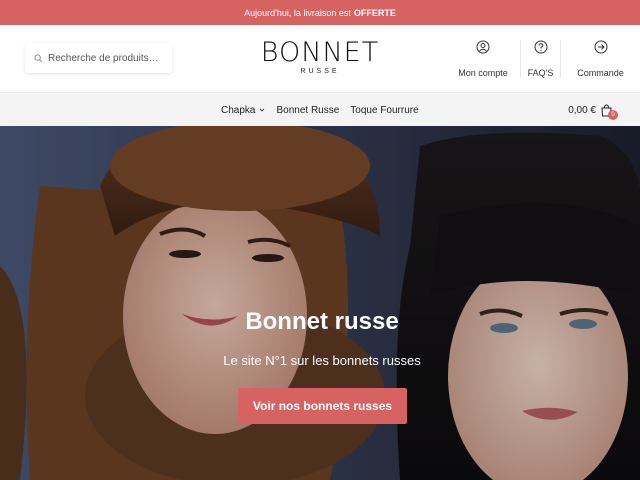 The height and width of the screenshot is (480, 640). What do you see at coordinates (238, 110) in the screenshot?
I see `menu-item-label: Chapka` at bounding box center [238, 110].